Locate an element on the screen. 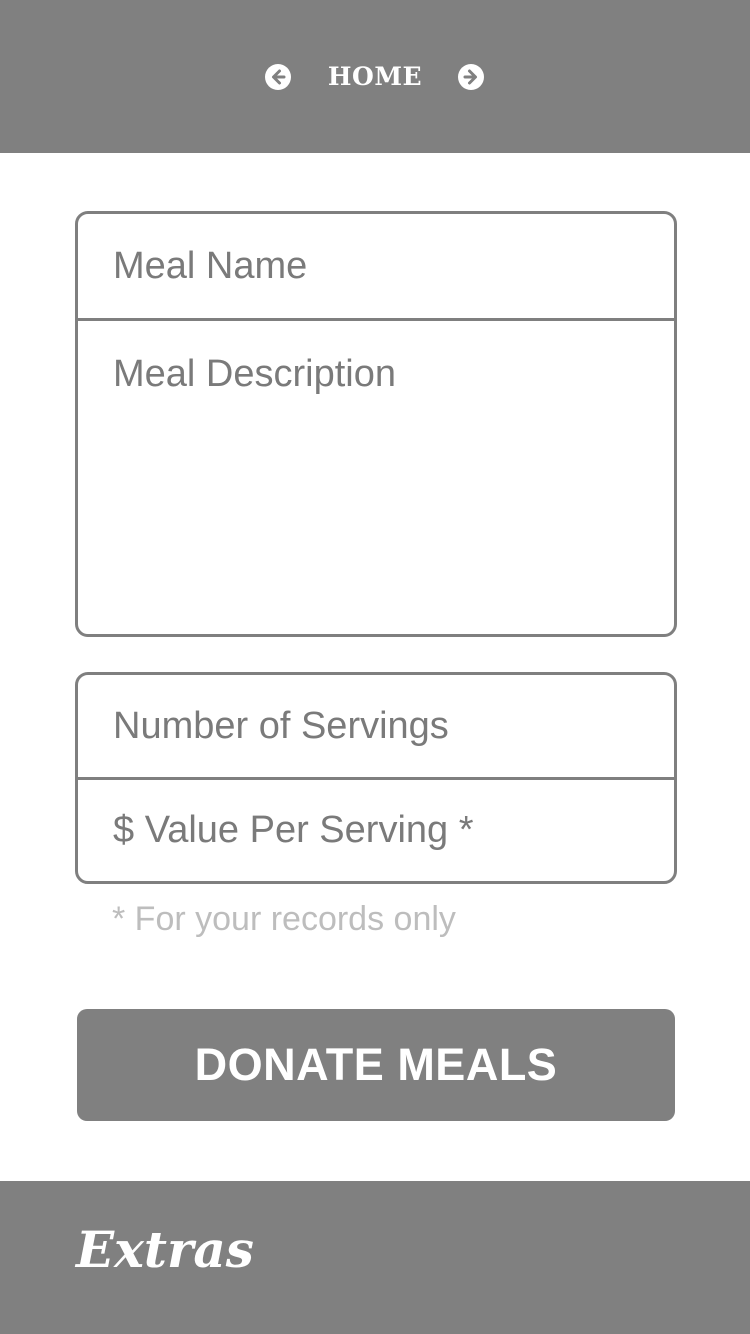 This screenshot has height=1334, width=750. page-title: HOME is located at coordinates (375, 76).